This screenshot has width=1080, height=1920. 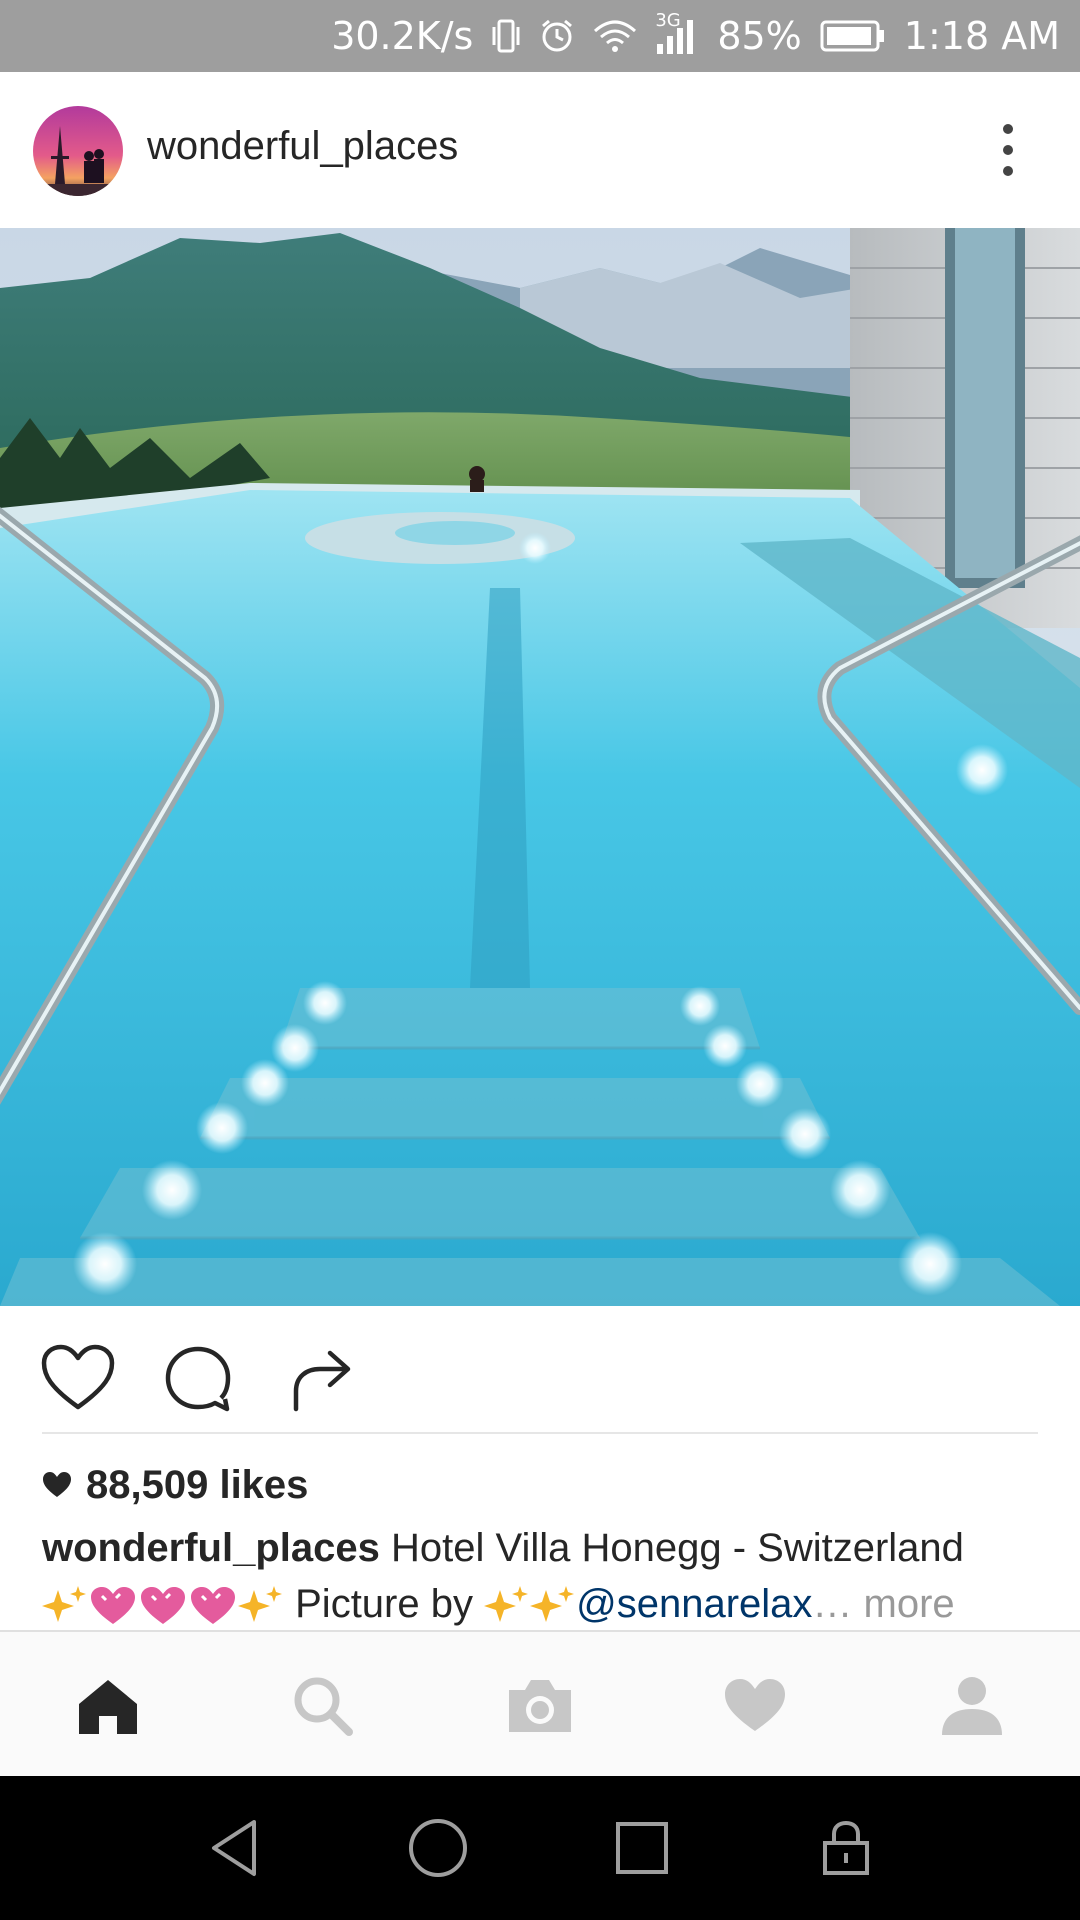 What do you see at coordinates (320, 1378) in the screenshot?
I see `share-icon` at bounding box center [320, 1378].